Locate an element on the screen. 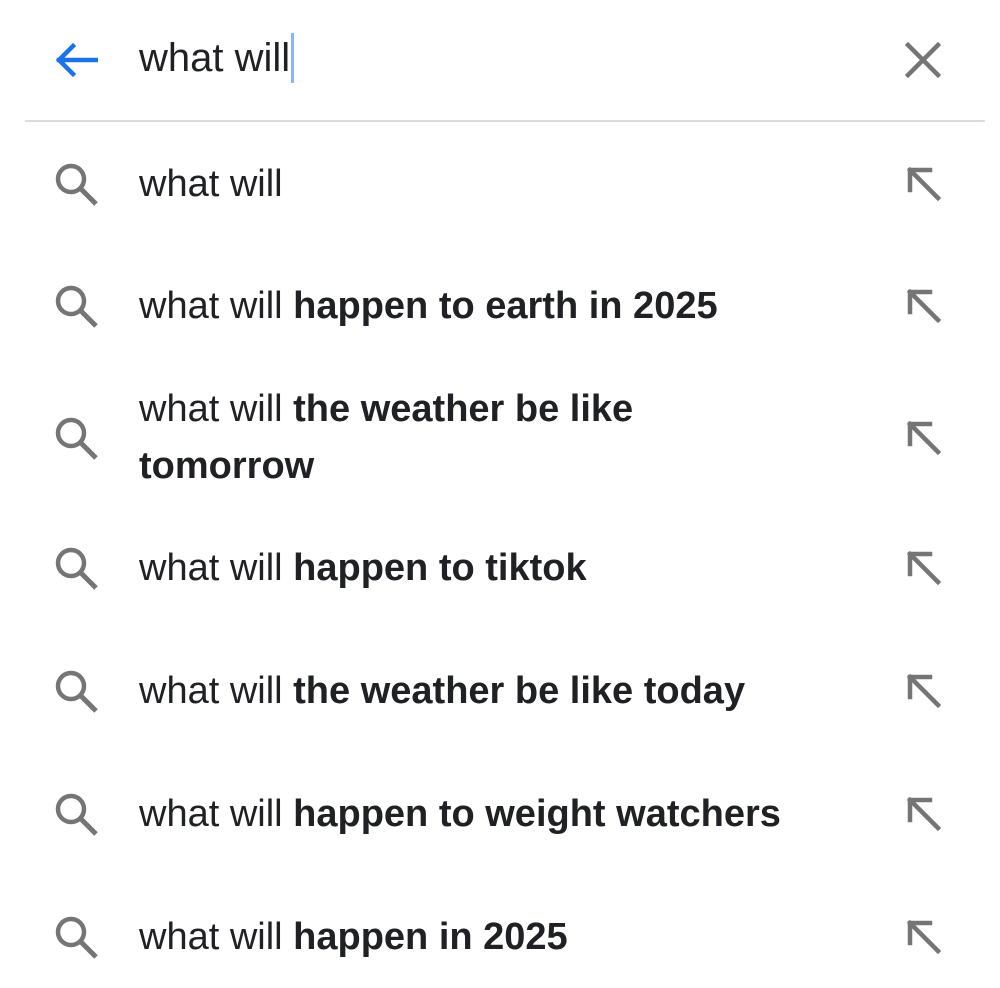 The height and width of the screenshot is (988, 1000). suggestion-completion: happen to tiktok is located at coordinates (440, 568).